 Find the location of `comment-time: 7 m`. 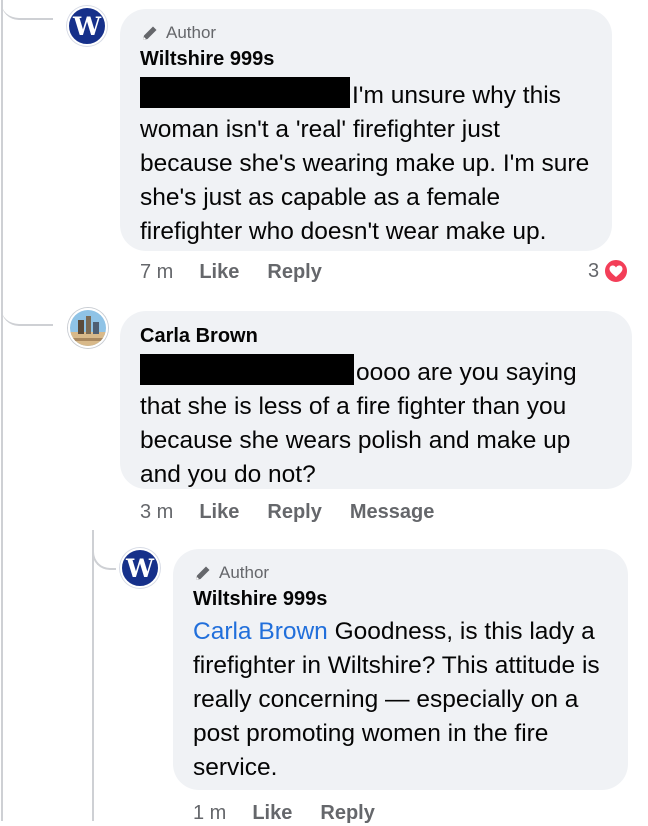

comment-time: 7 m is located at coordinates (156, 272).